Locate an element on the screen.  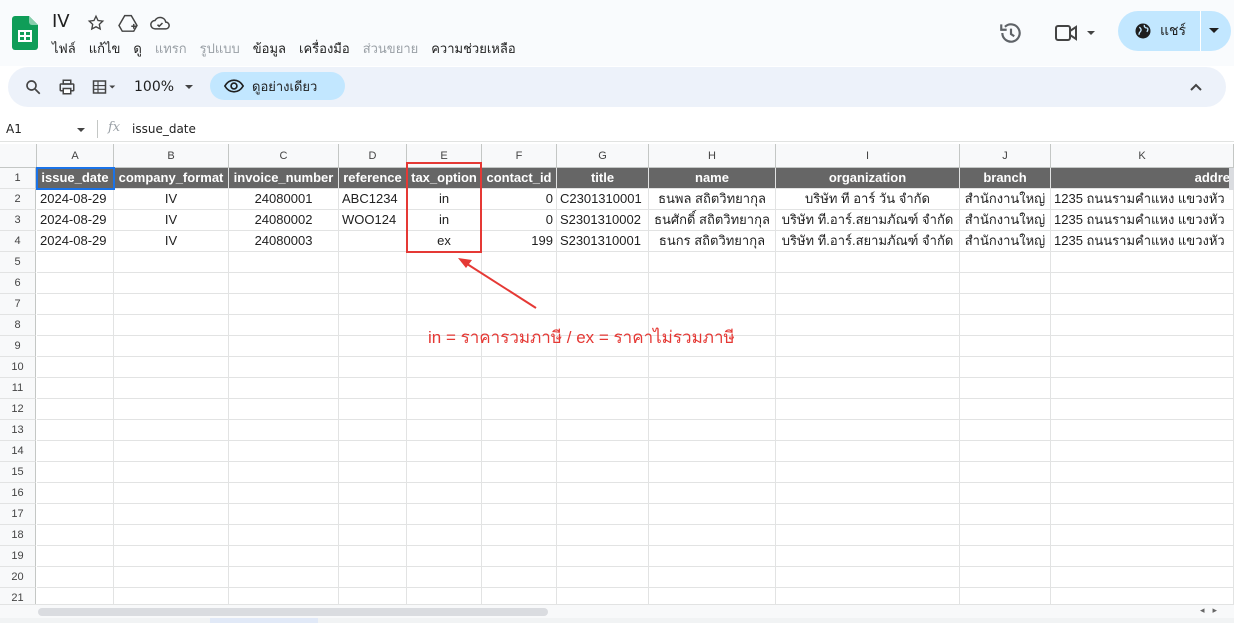
scroll-right-icon: ▸ is located at coordinates (1215, 611).